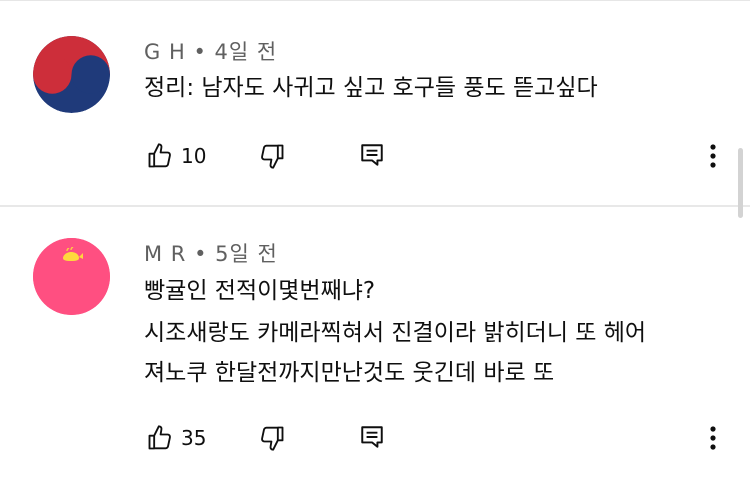 Image resolution: width=750 pixels, height=488 pixels. Describe the element at coordinates (246, 254) in the screenshot. I see `comment-time: 5일 전` at that location.